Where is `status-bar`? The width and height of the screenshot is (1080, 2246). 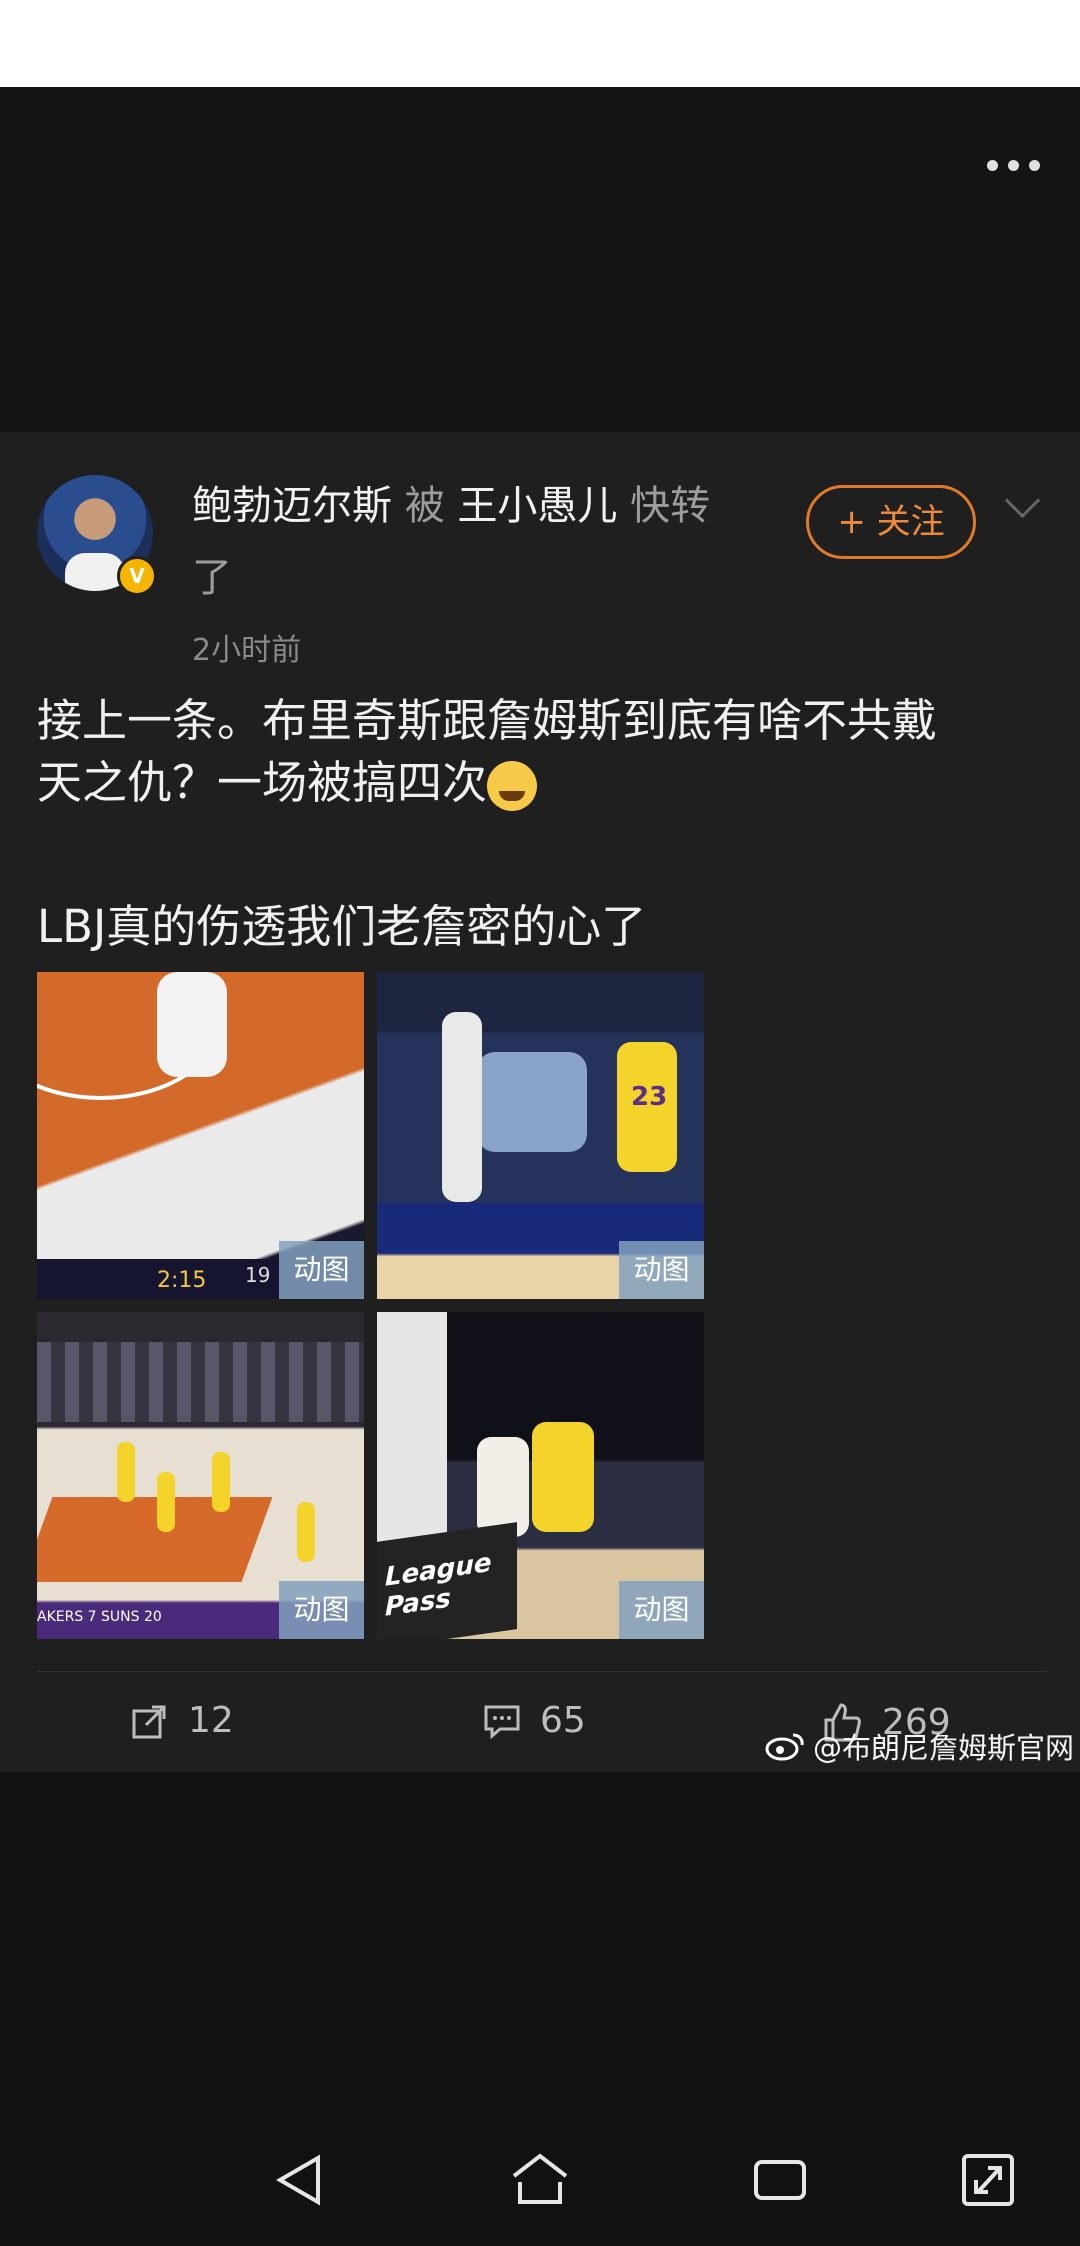 status-bar is located at coordinates (540, 43).